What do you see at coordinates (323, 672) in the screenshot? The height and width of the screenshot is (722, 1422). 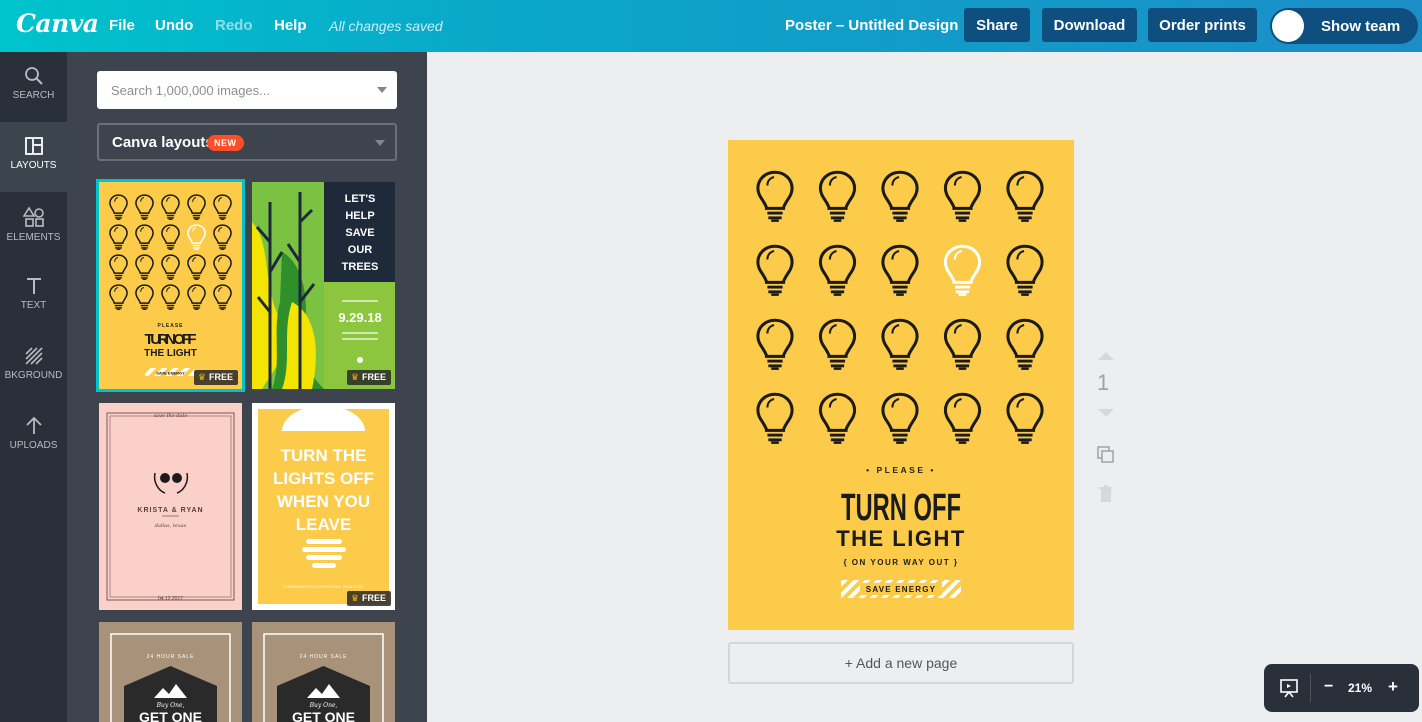 I see `template-sale-2: 24 HOUR SALE Buy One, GET ONE` at bounding box center [323, 672].